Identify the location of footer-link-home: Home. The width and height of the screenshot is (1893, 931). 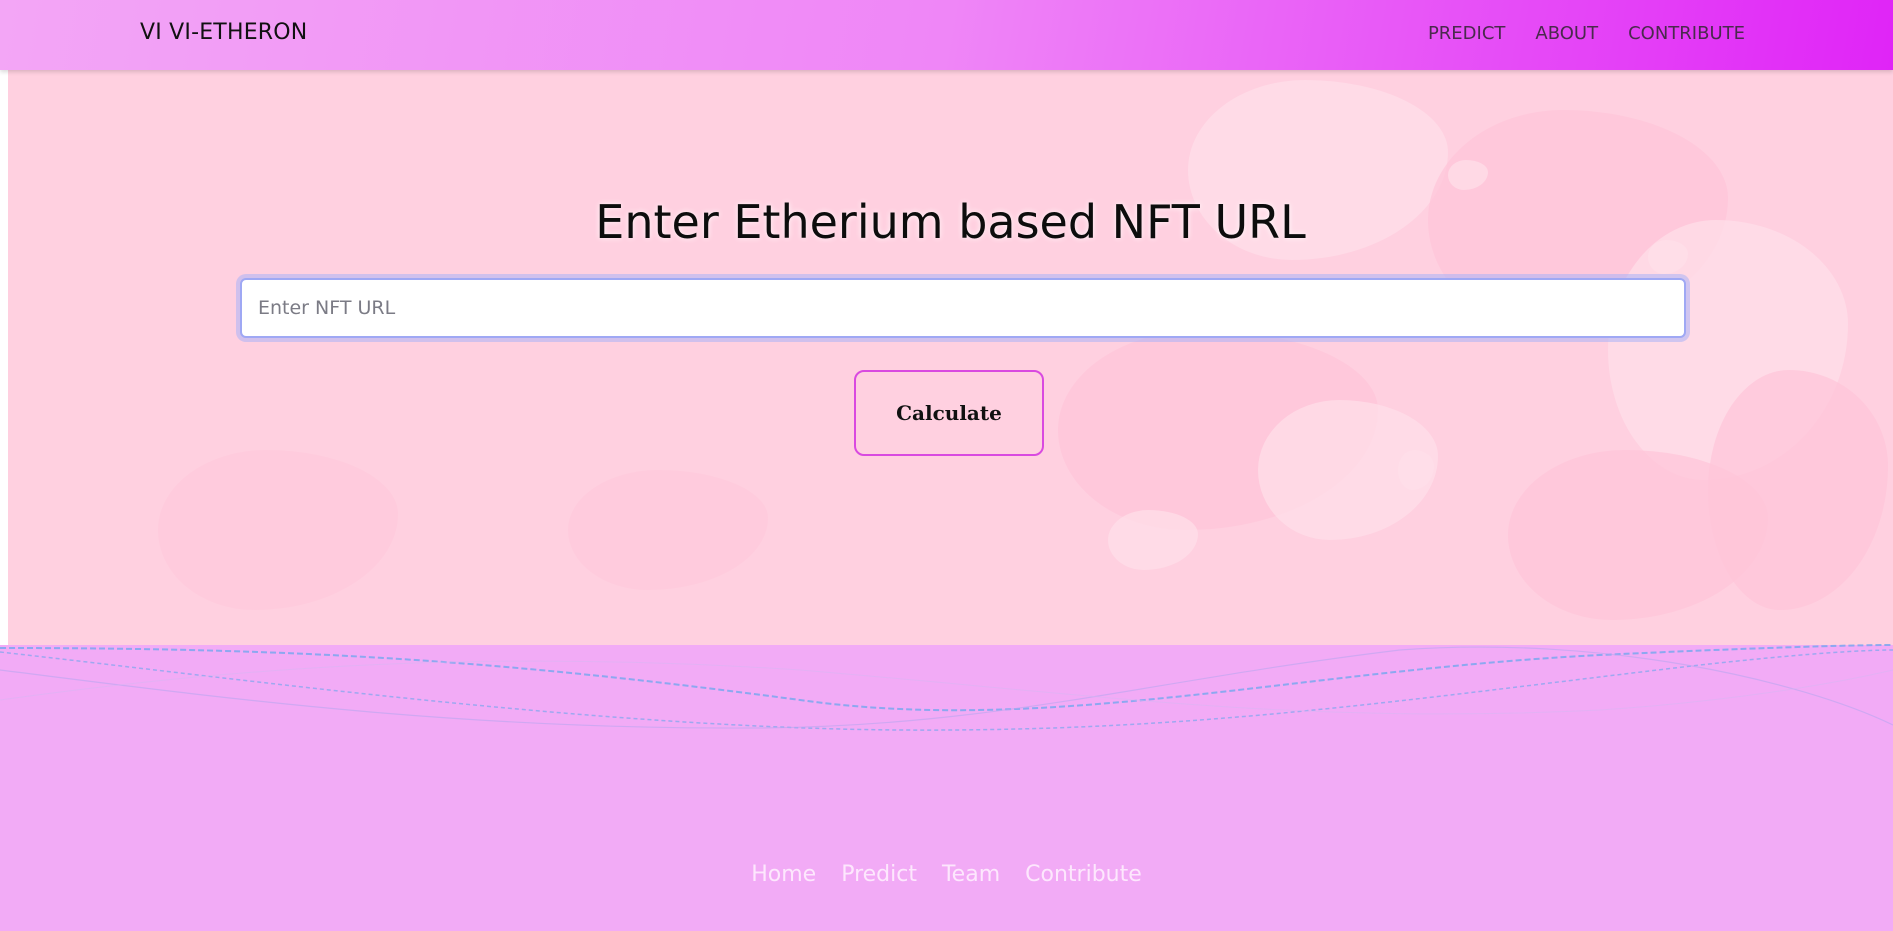
(783, 874).